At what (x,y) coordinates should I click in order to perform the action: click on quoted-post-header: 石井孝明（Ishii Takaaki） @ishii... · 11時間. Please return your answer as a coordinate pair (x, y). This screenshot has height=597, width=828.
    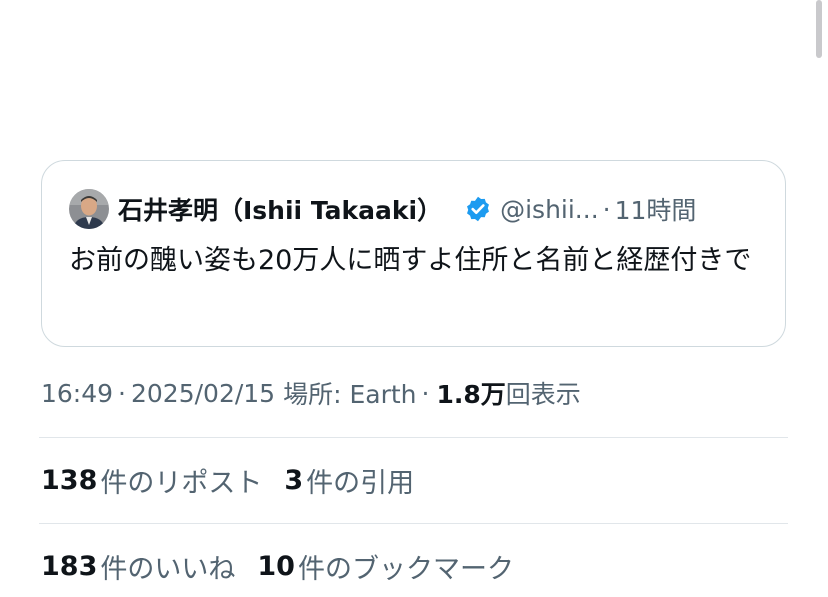
    Looking at the image, I should click on (382, 209).